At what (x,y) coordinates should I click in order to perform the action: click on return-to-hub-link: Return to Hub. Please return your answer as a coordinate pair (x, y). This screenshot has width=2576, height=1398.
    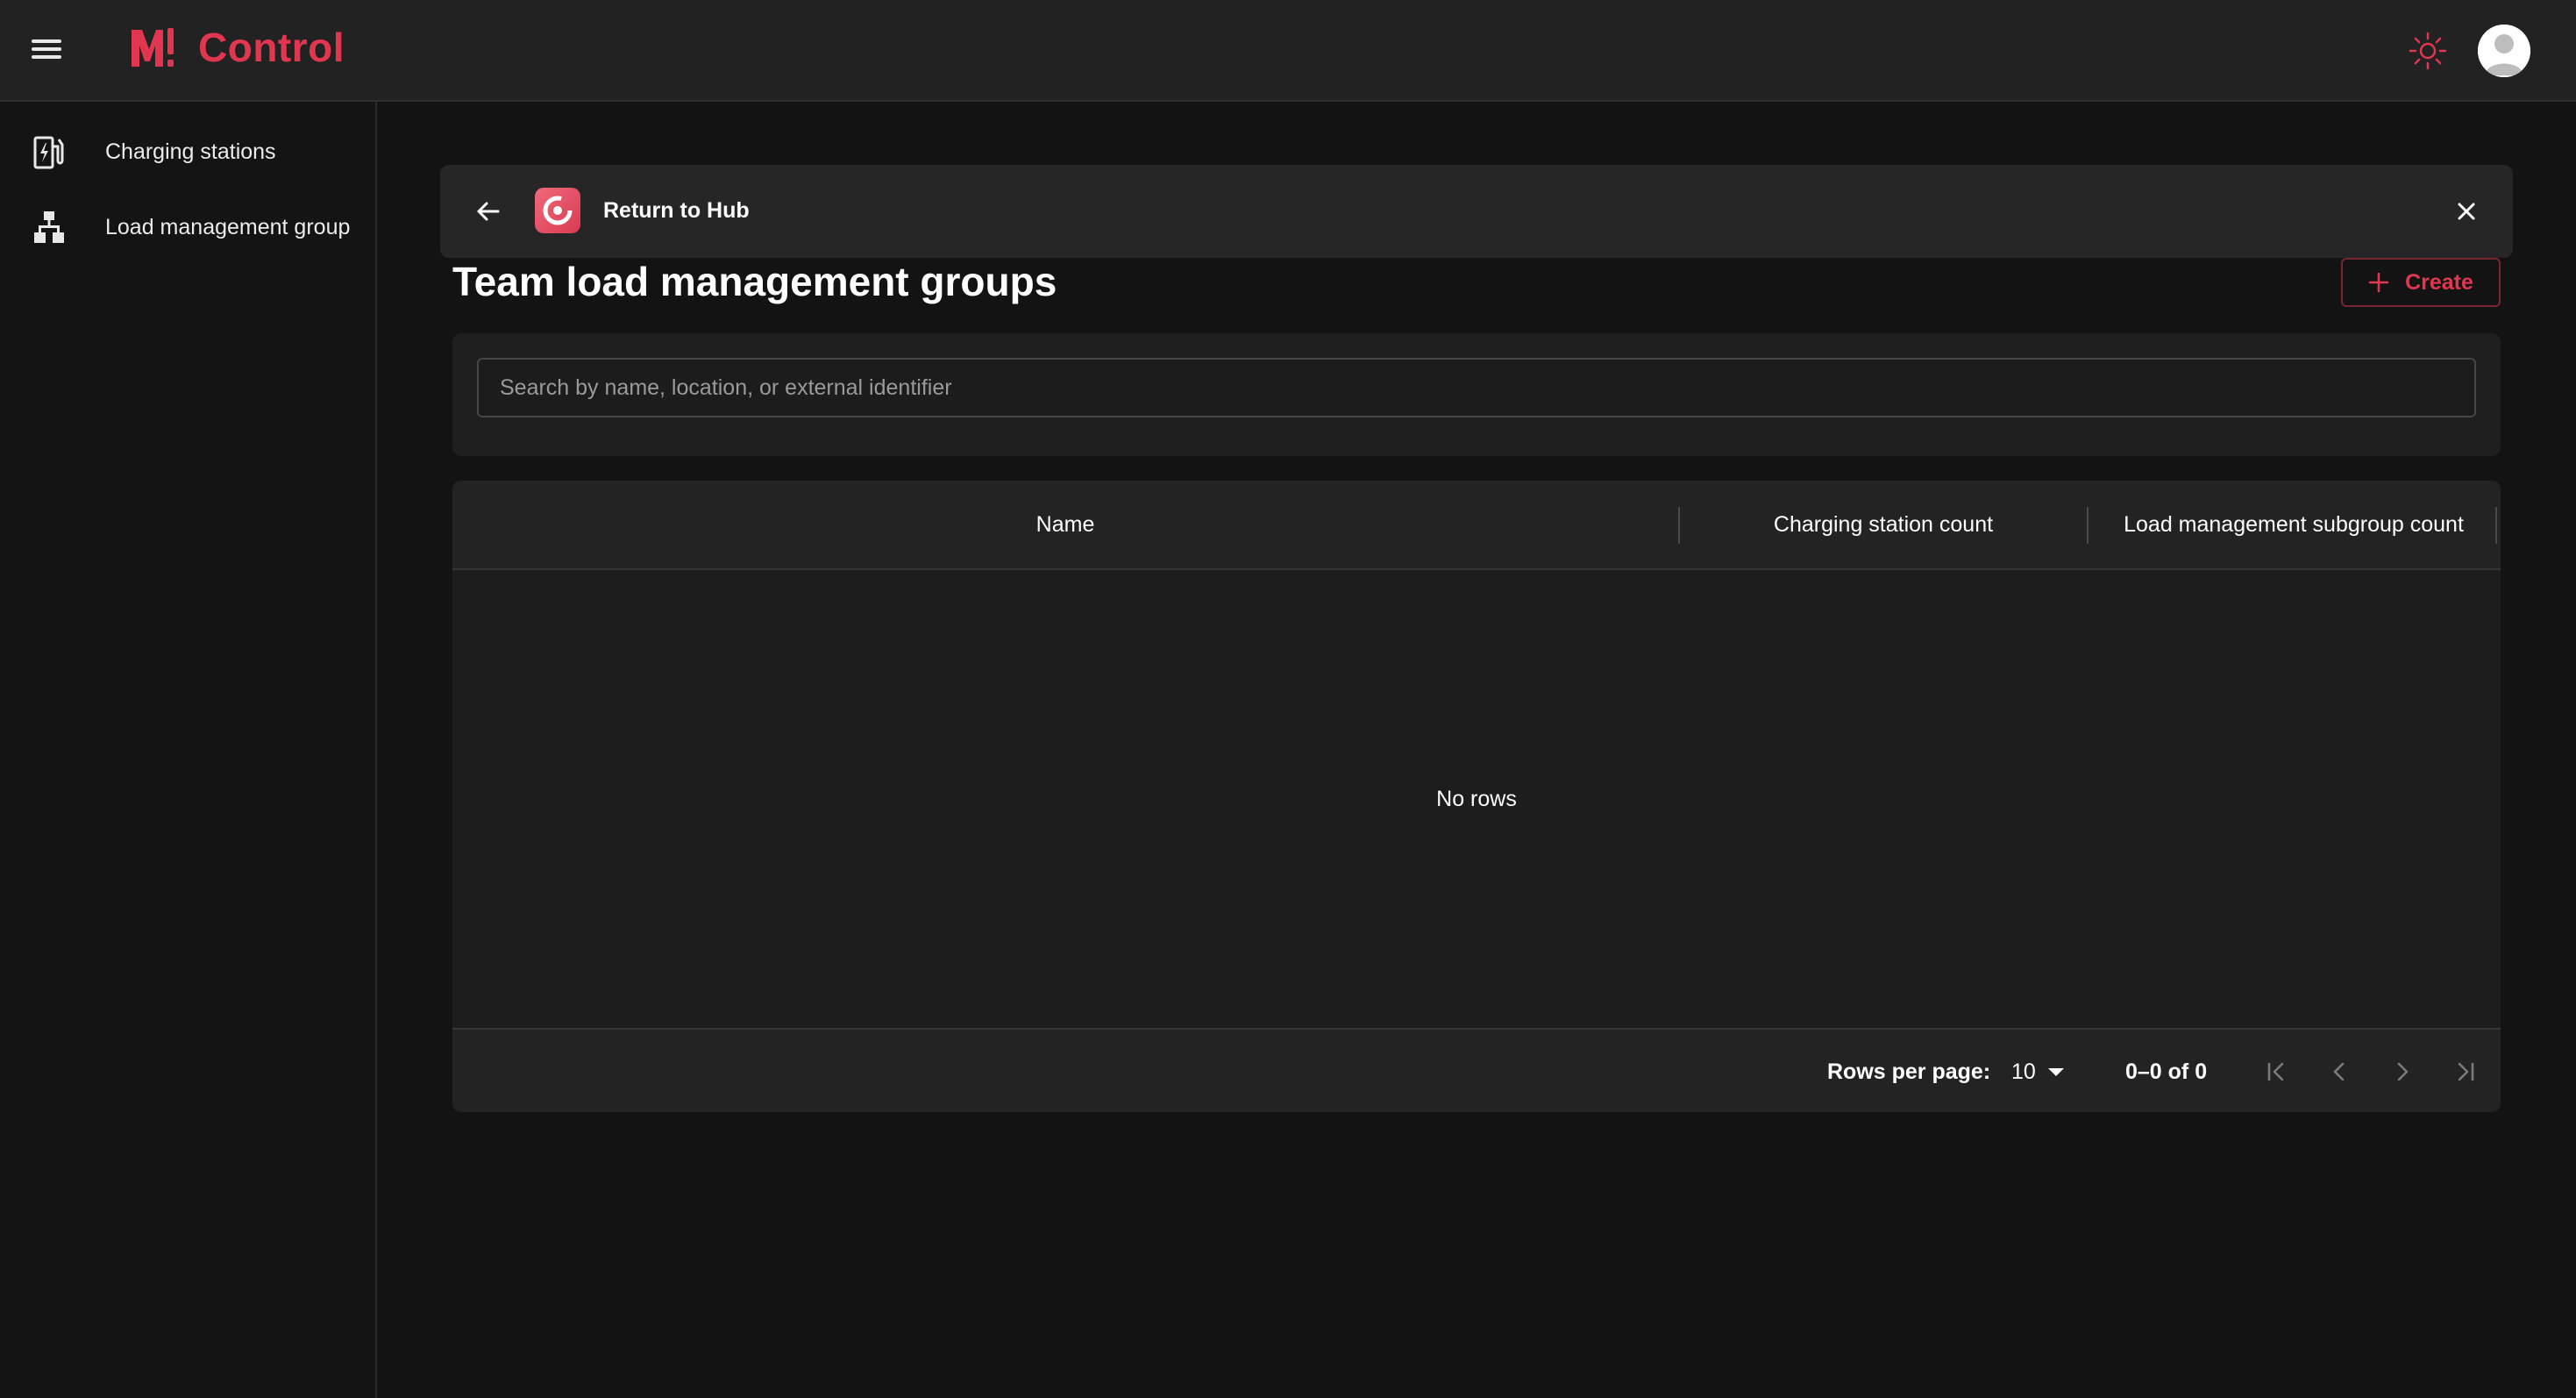
    Looking at the image, I should click on (676, 211).